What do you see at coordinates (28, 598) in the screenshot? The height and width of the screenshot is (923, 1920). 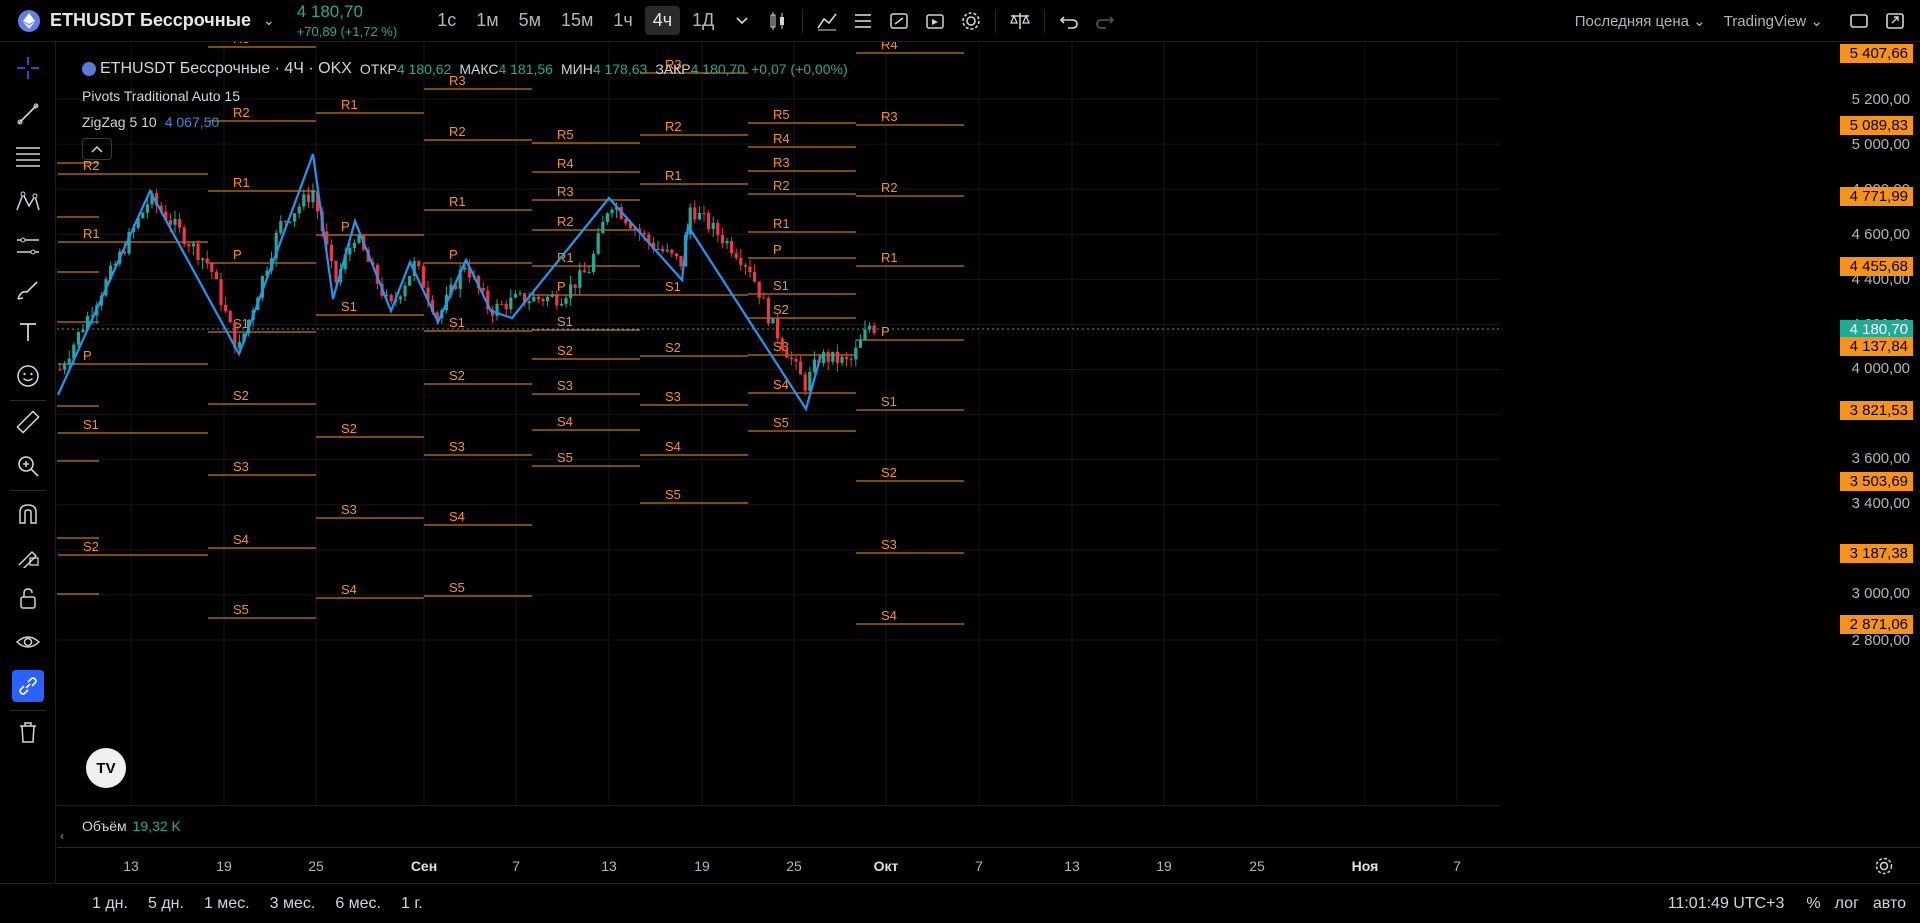 I see `unlock-icon` at bounding box center [28, 598].